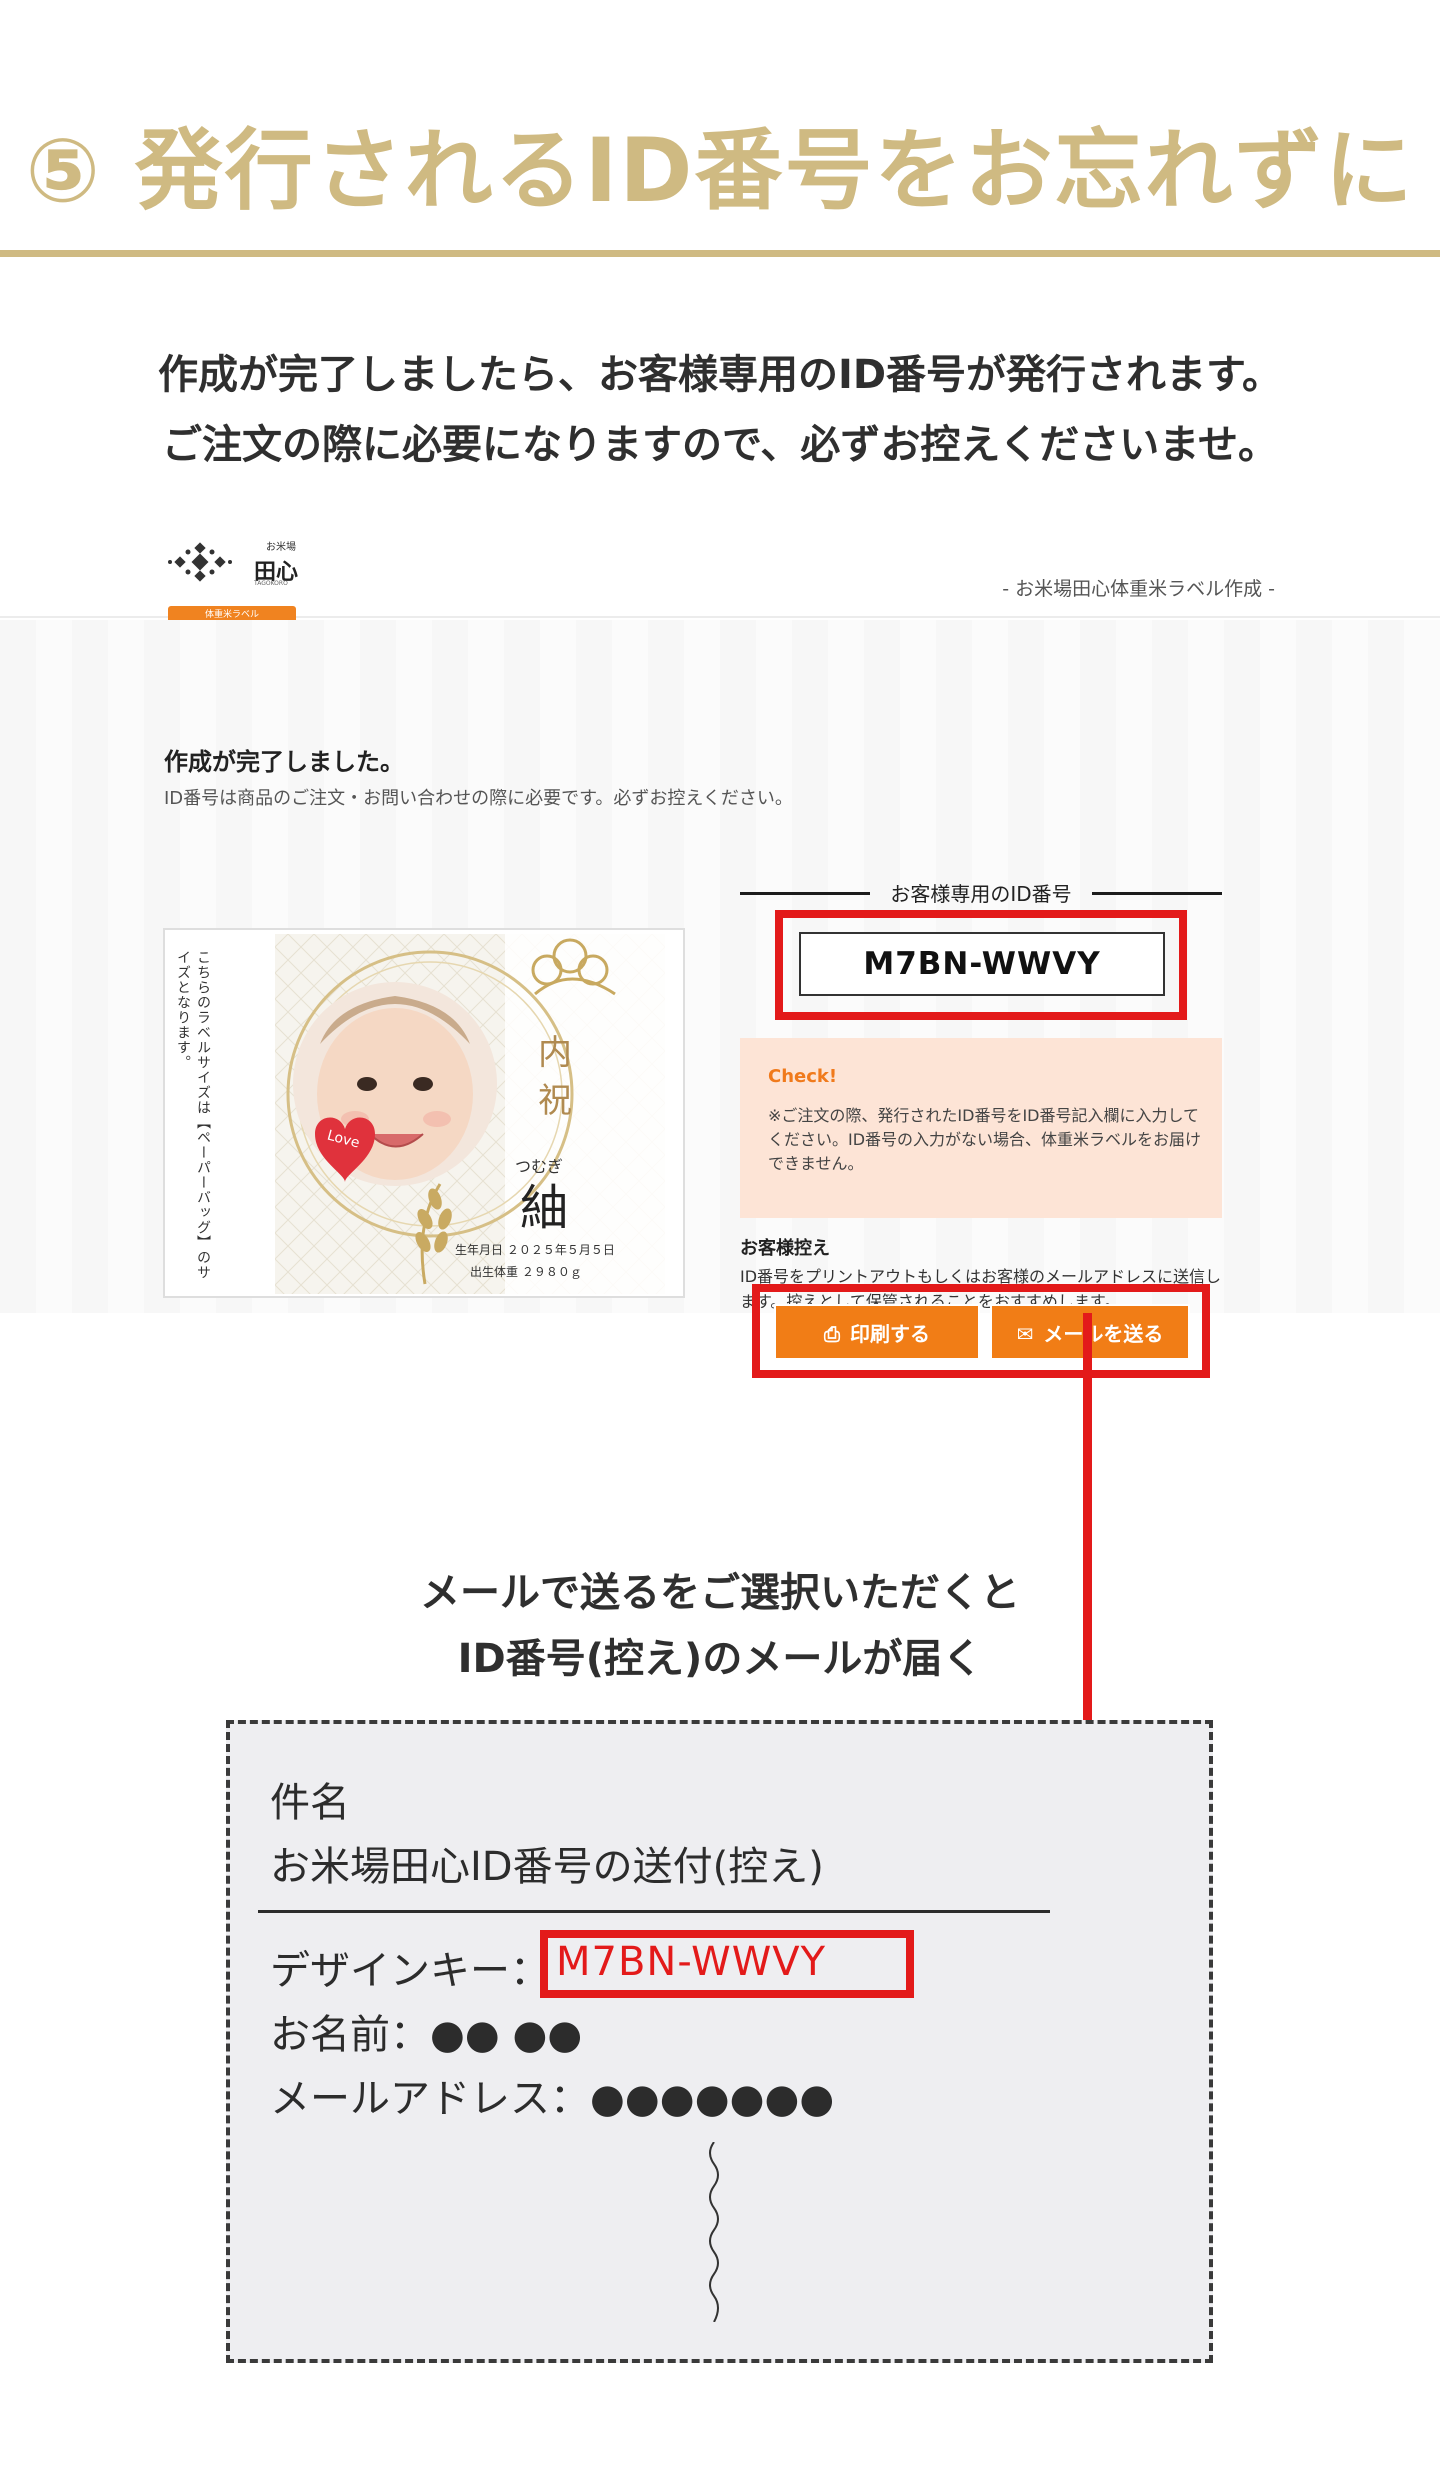 The width and height of the screenshot is (1440, 2491). What do you see at coordinates (470, 1114) in the screenshot?
I see `label-artwork: Love 内 祝 つむぎ 紬 生年月日 ２０２５年５月５日 出生体重 ２９８０ｇ` at bounding box center [470, 1114].